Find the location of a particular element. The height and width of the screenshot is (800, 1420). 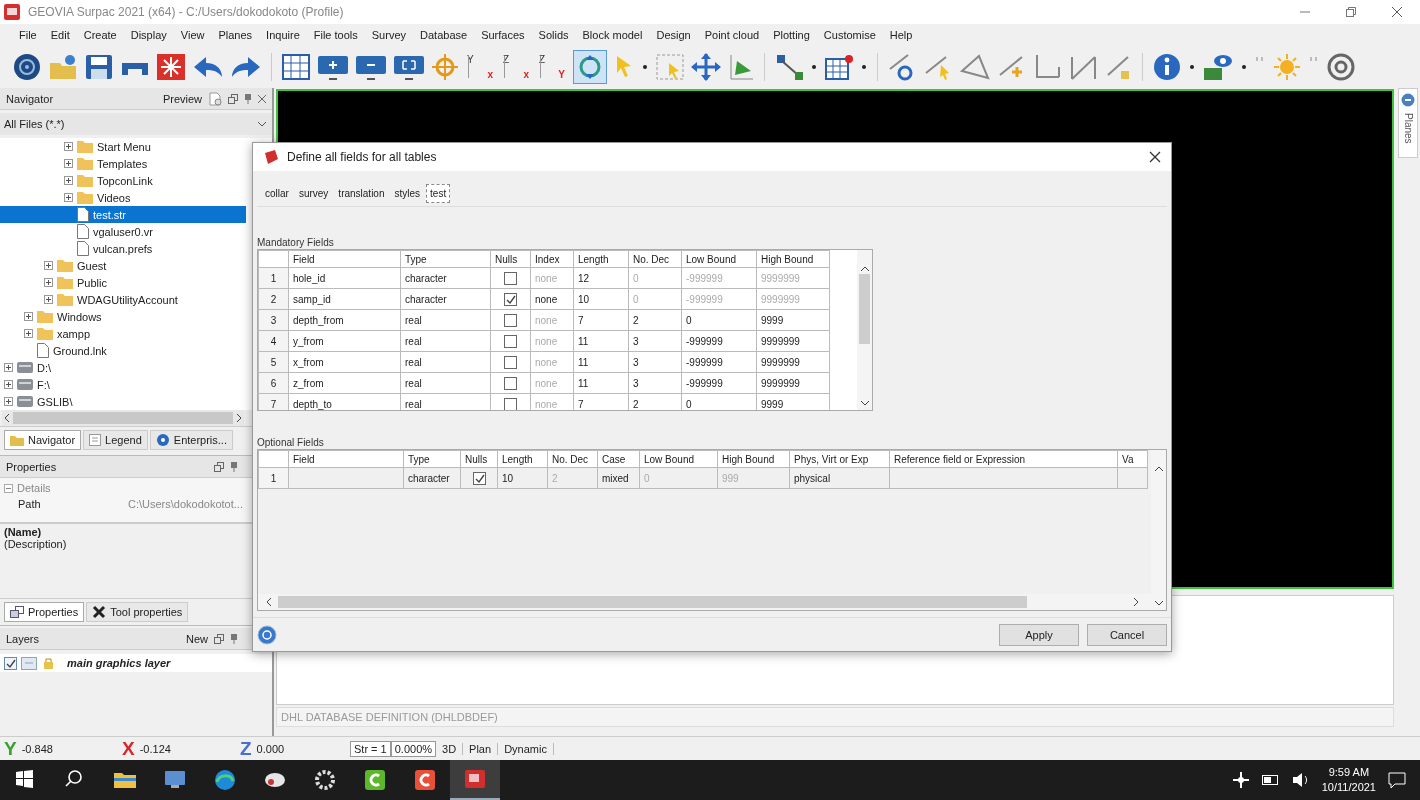

menu-item: Point cloud is located at coordinates (732, 35).